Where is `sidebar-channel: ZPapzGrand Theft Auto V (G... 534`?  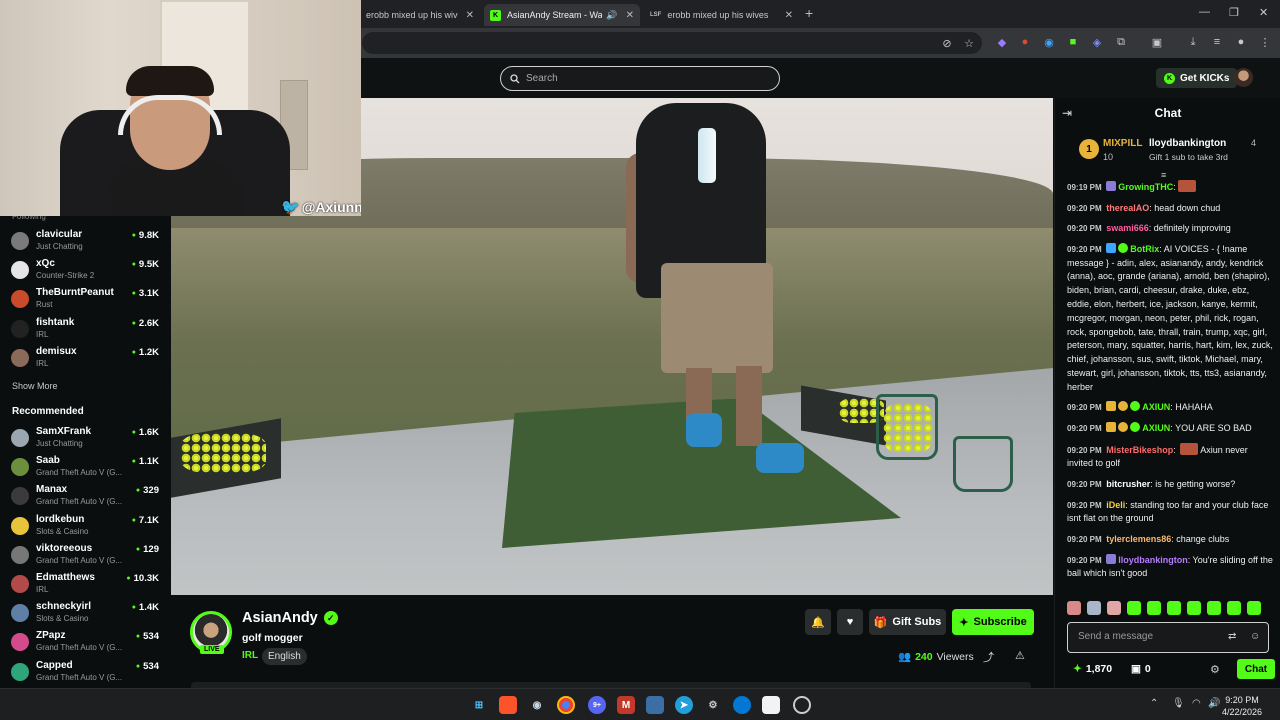
sidebar-channel: ZPapzGrand Theft Auto V (G... 534 is located at coordinates (87, 643).